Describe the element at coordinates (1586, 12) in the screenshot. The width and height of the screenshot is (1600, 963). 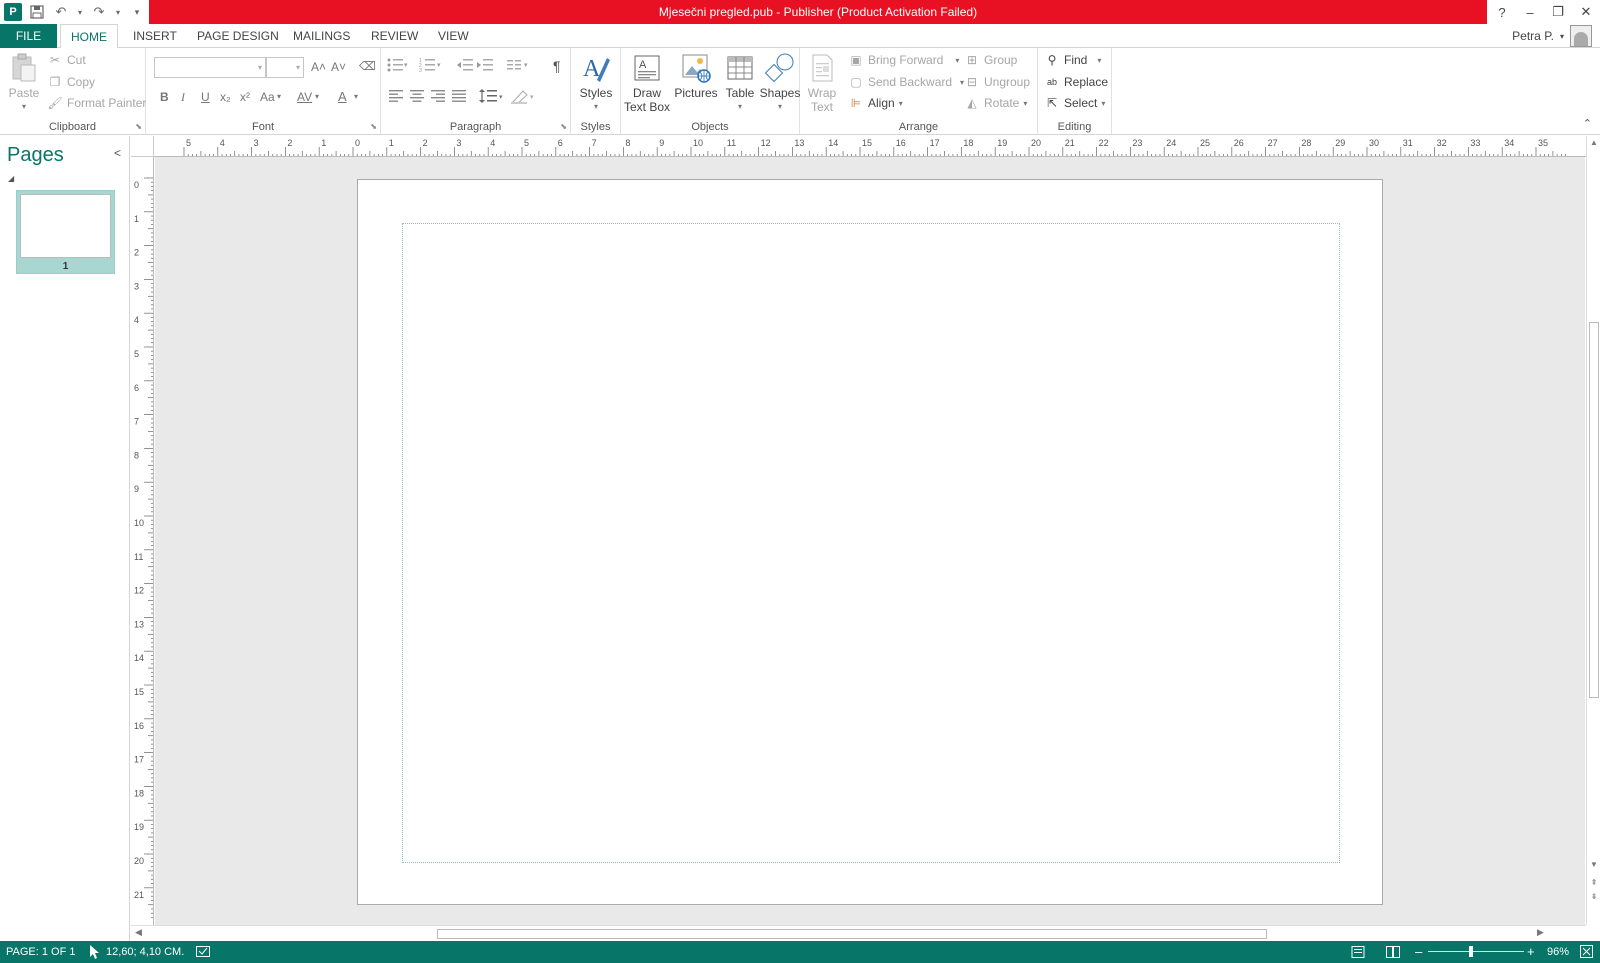
I see `close-button: ✕` at that location.